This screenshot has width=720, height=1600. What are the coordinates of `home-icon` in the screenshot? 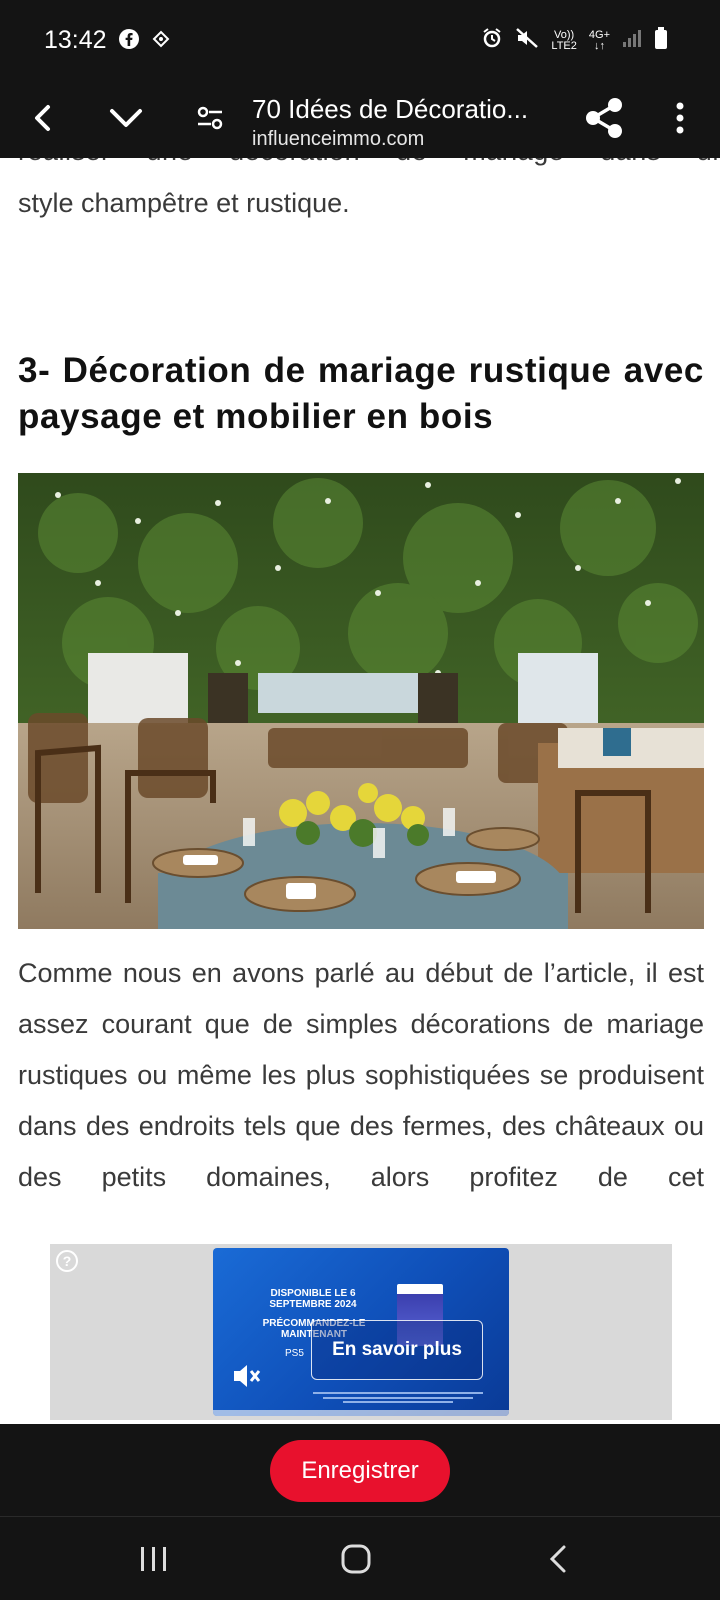 It's located at (356, 1559).